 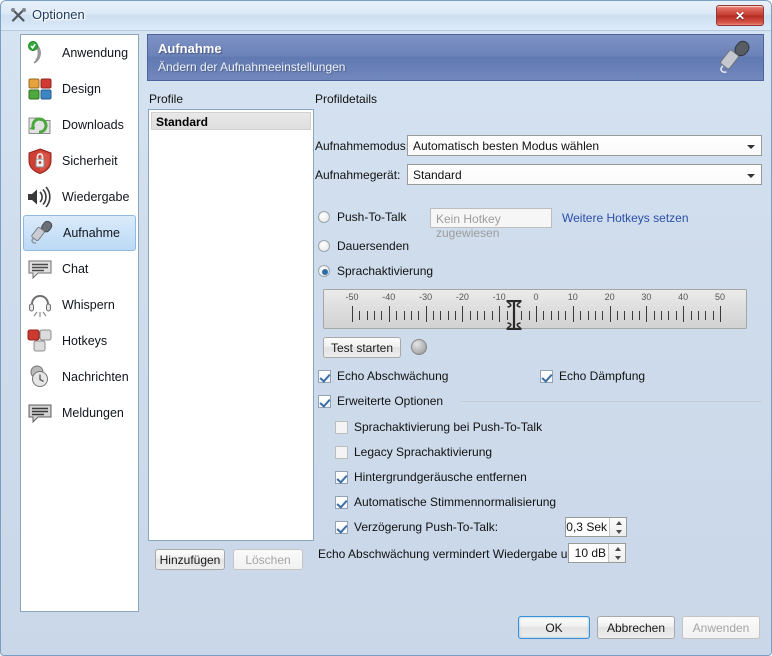 I want to click on checkbox-label: Verzögerung Push-To-Talk:, so click(x=426, y=527).